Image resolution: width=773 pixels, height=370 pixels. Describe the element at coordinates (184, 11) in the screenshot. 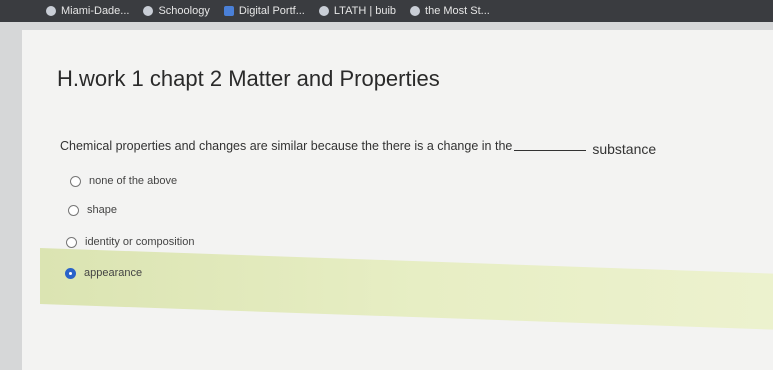

I see `bookmark-label: Schoology` at that location.